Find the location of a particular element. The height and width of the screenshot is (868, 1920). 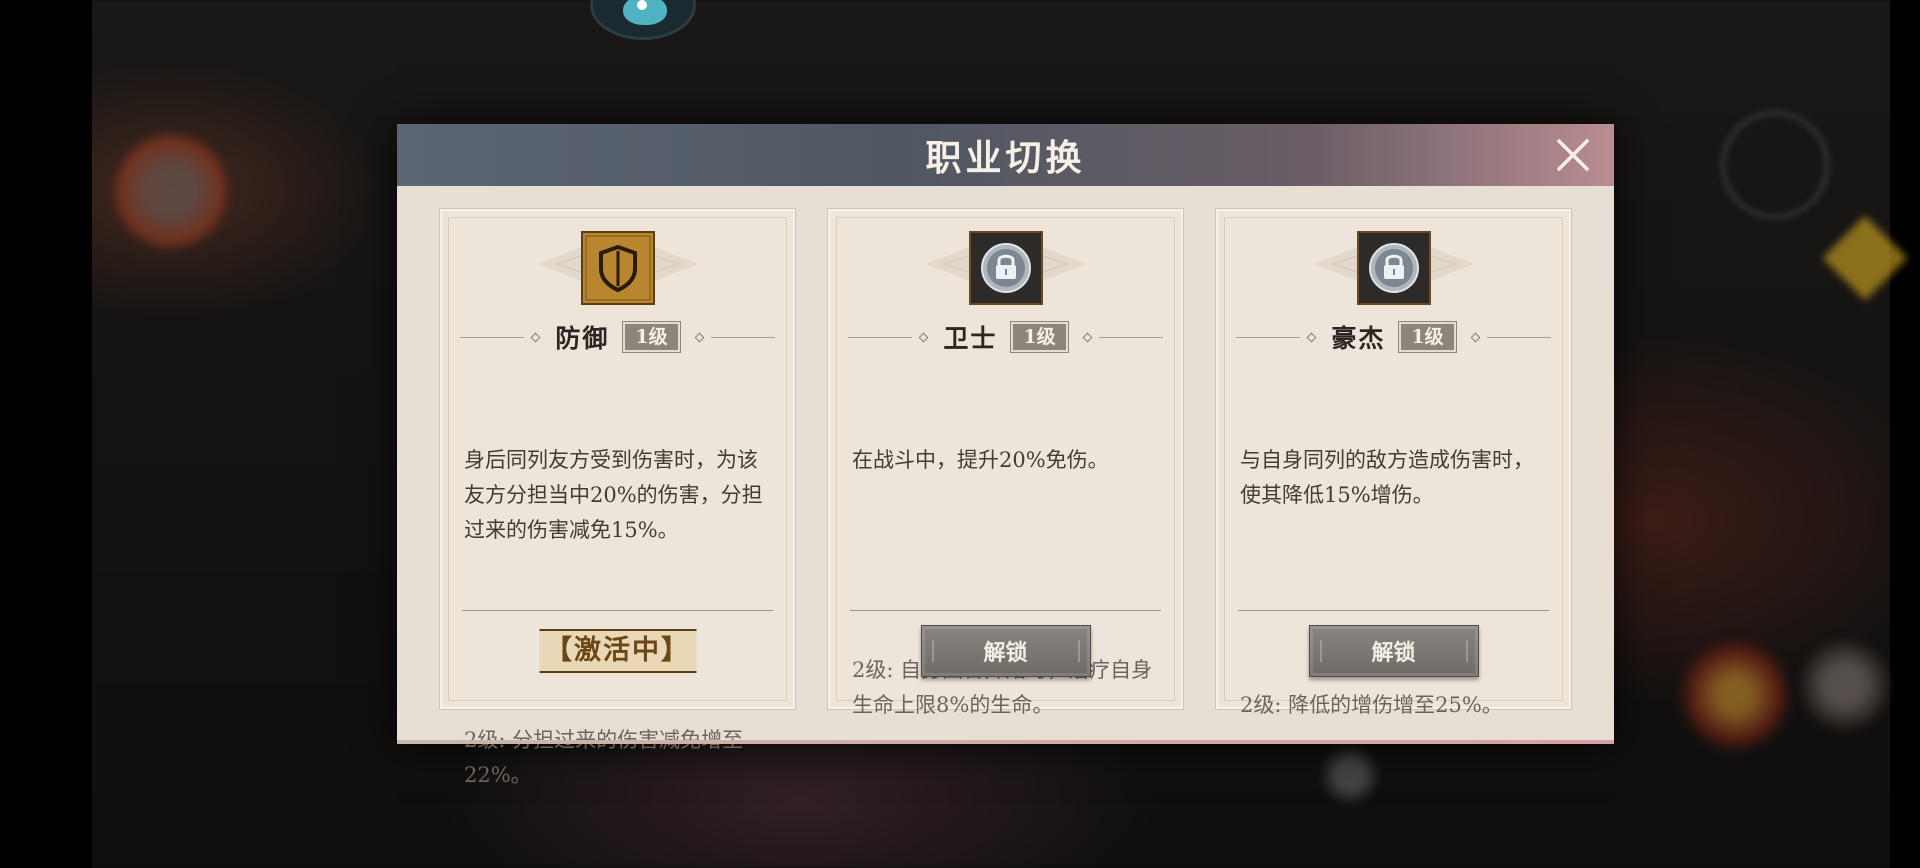

modal-header: 职业切换 is located at coordinates (1005, 155).